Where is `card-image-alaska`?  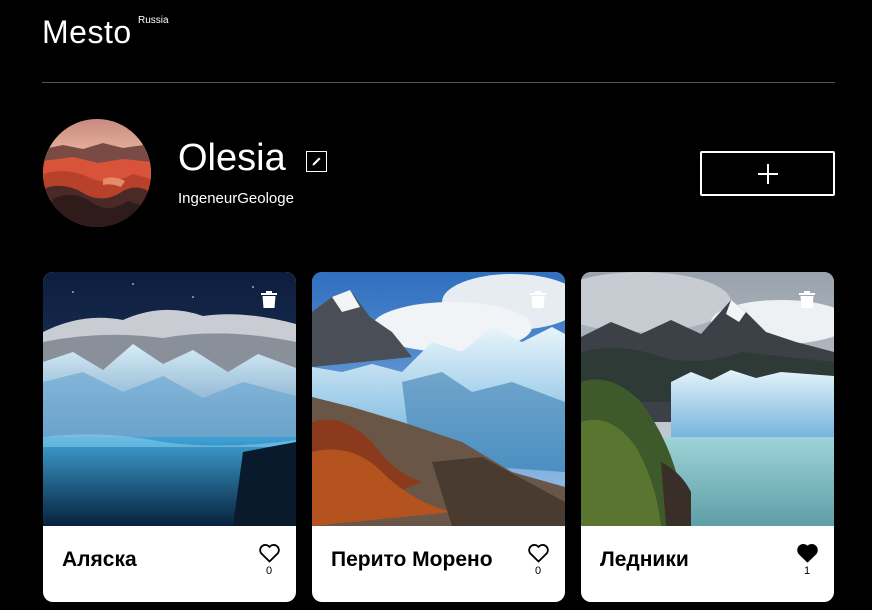
card-image-alaska is located at coordinates (169, 399).